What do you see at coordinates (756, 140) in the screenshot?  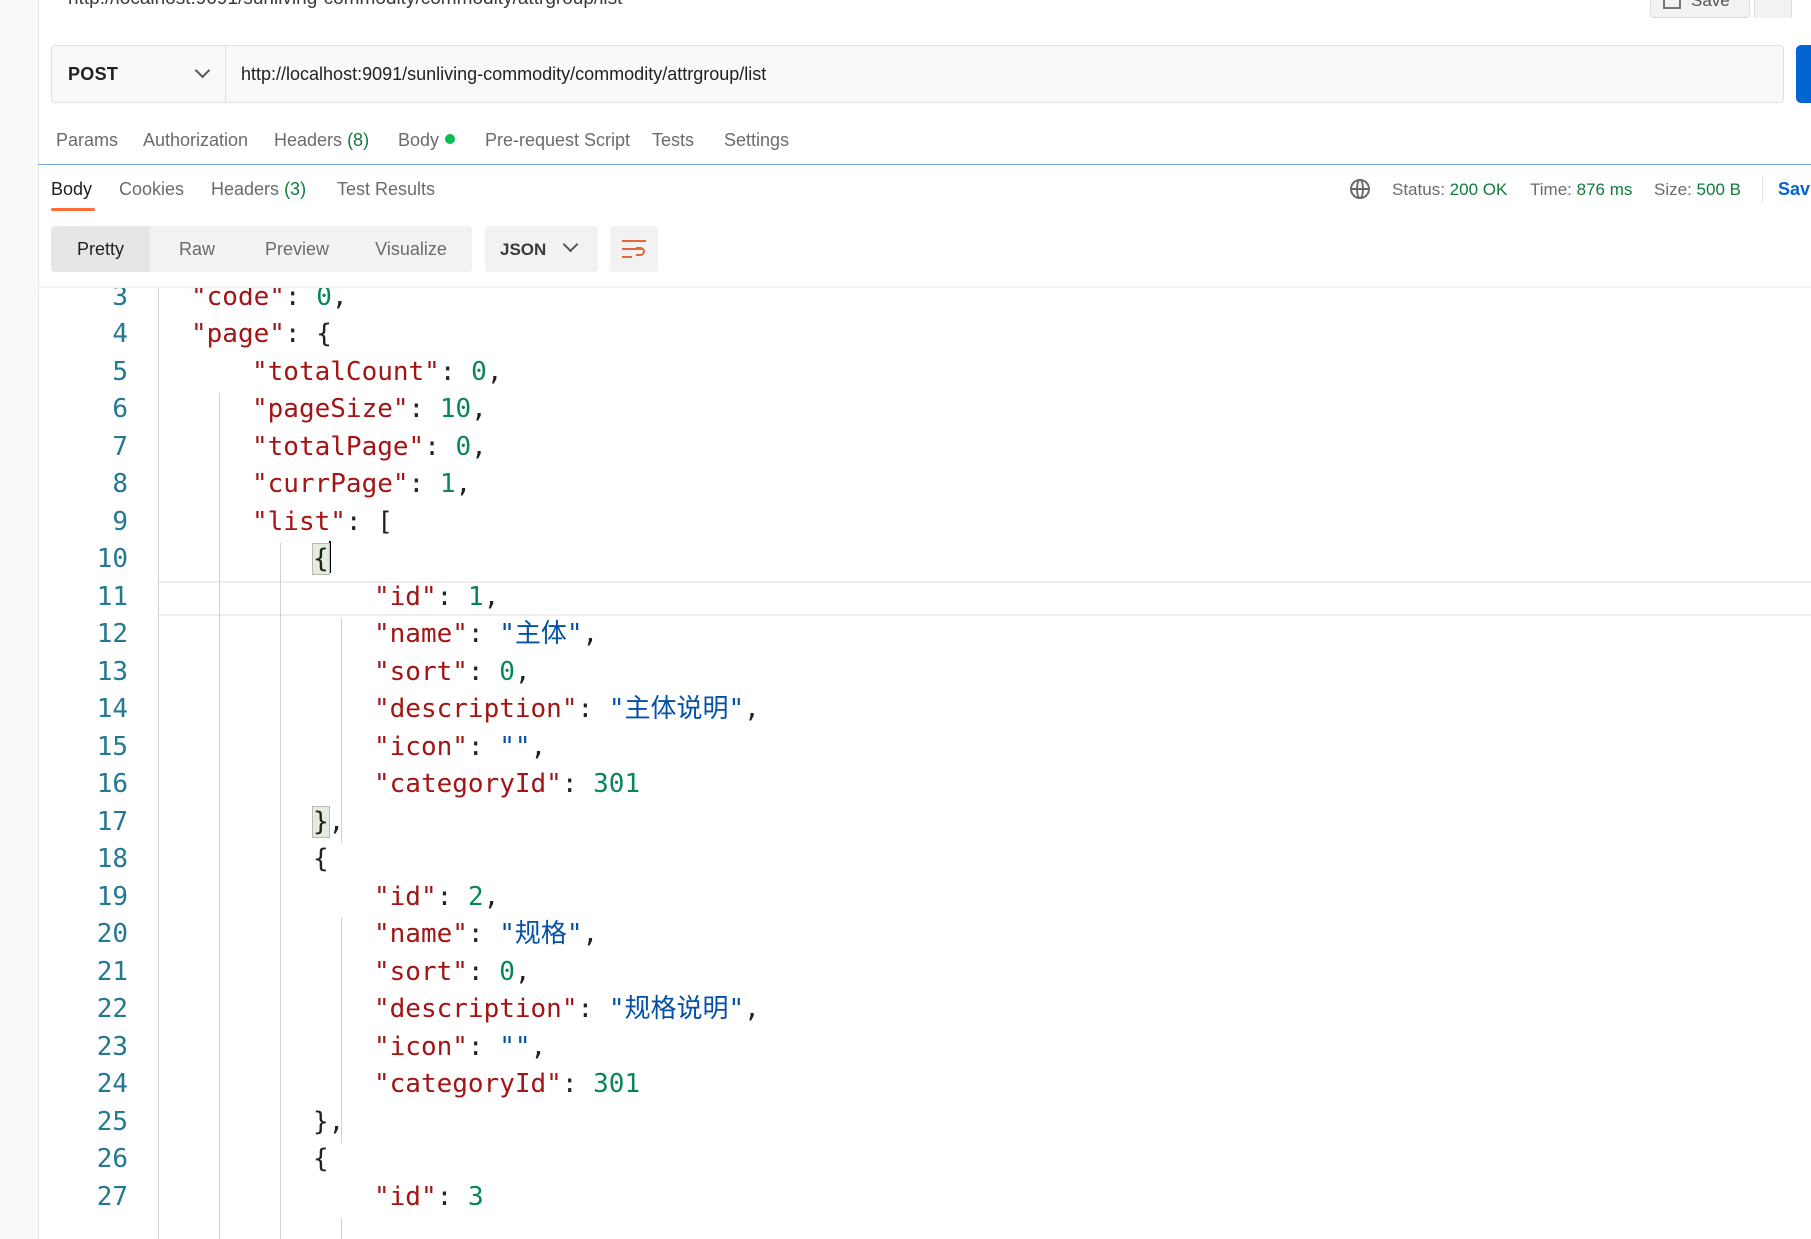 I see `tab-settings: Settings` at bounding box center [756, 140].